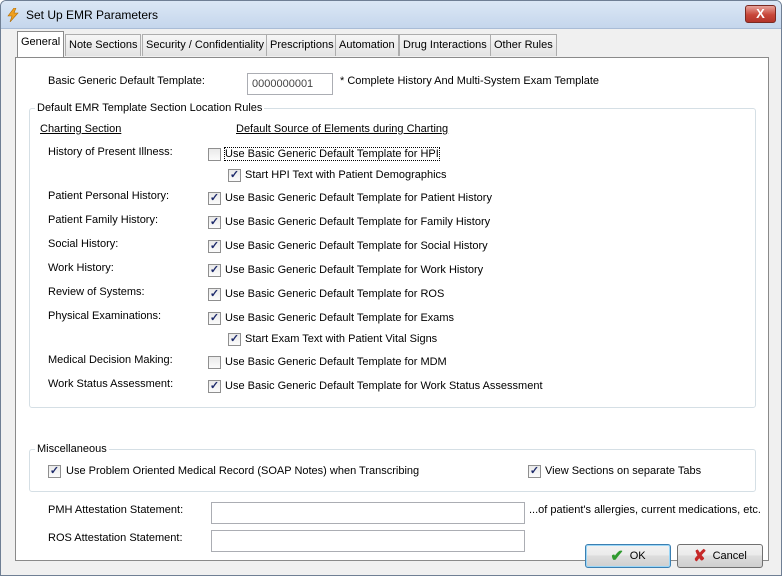 This screenshot has width=782, height=576. What do you see at coordinates (83, 244) in the screenshot?
I see `section-label: Social History:` at bounding box center [83, 244].